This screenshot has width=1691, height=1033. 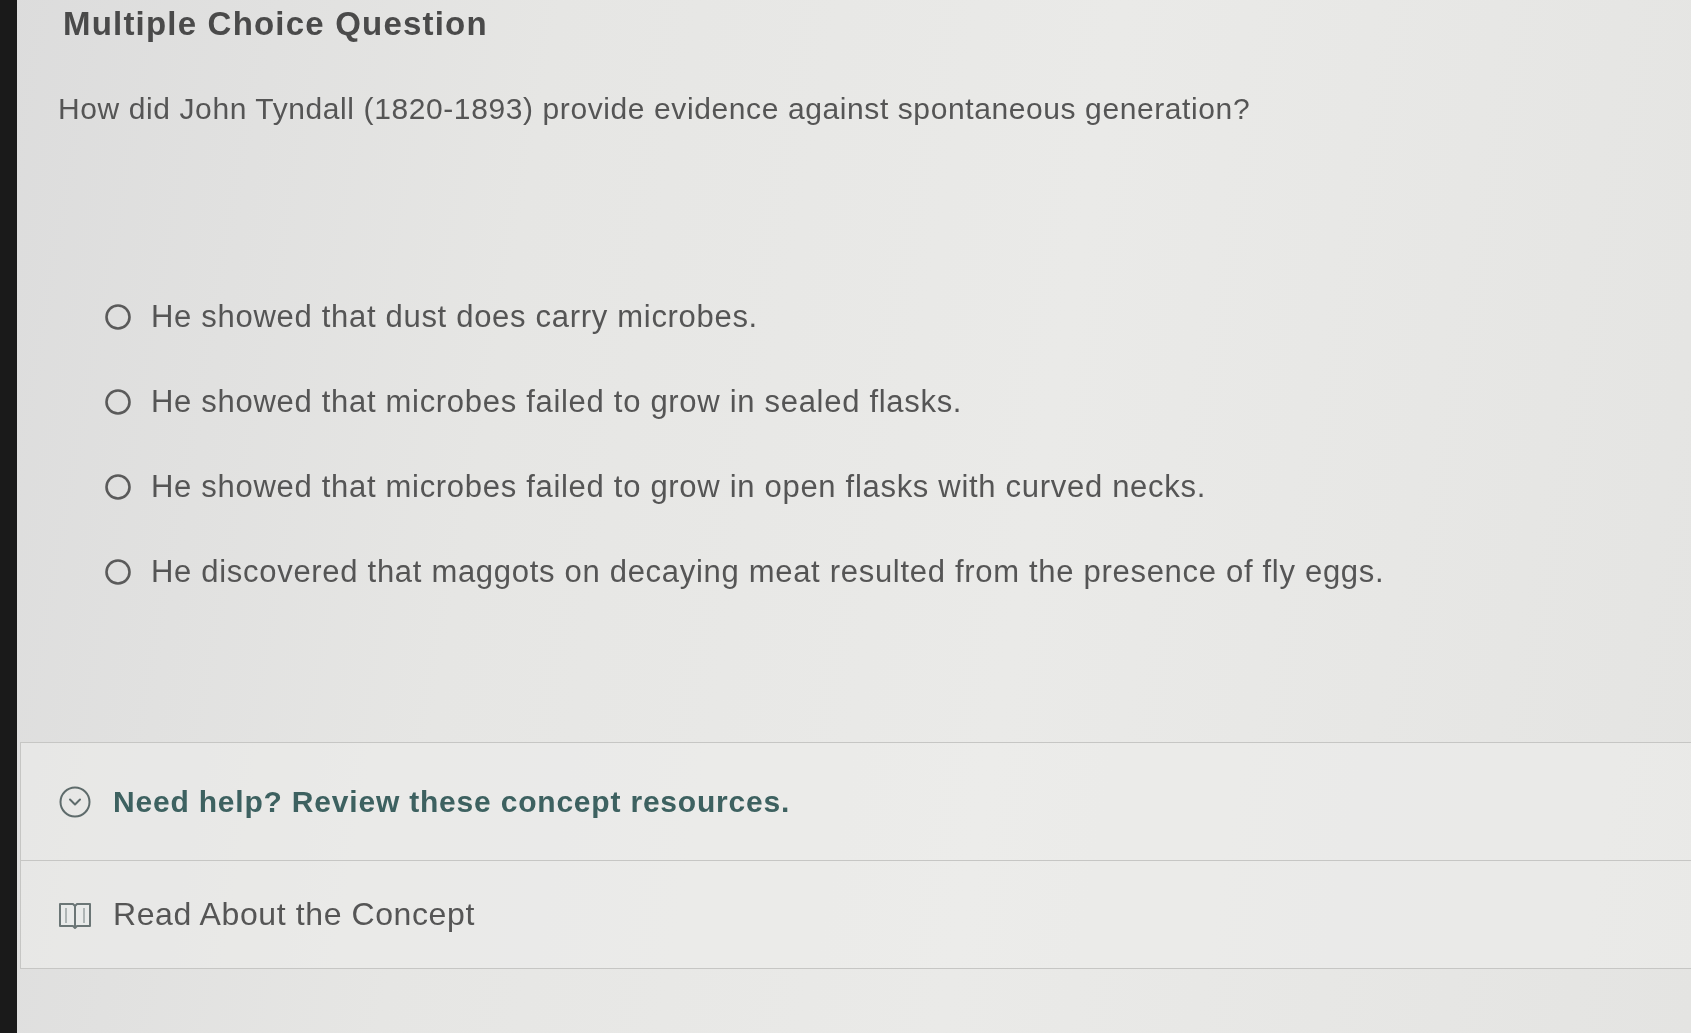 What do you see at coordinates (294, 914) in the screenshot?
I see `read-concept-link: Read About the Concept` at bounding box center [294, 914].